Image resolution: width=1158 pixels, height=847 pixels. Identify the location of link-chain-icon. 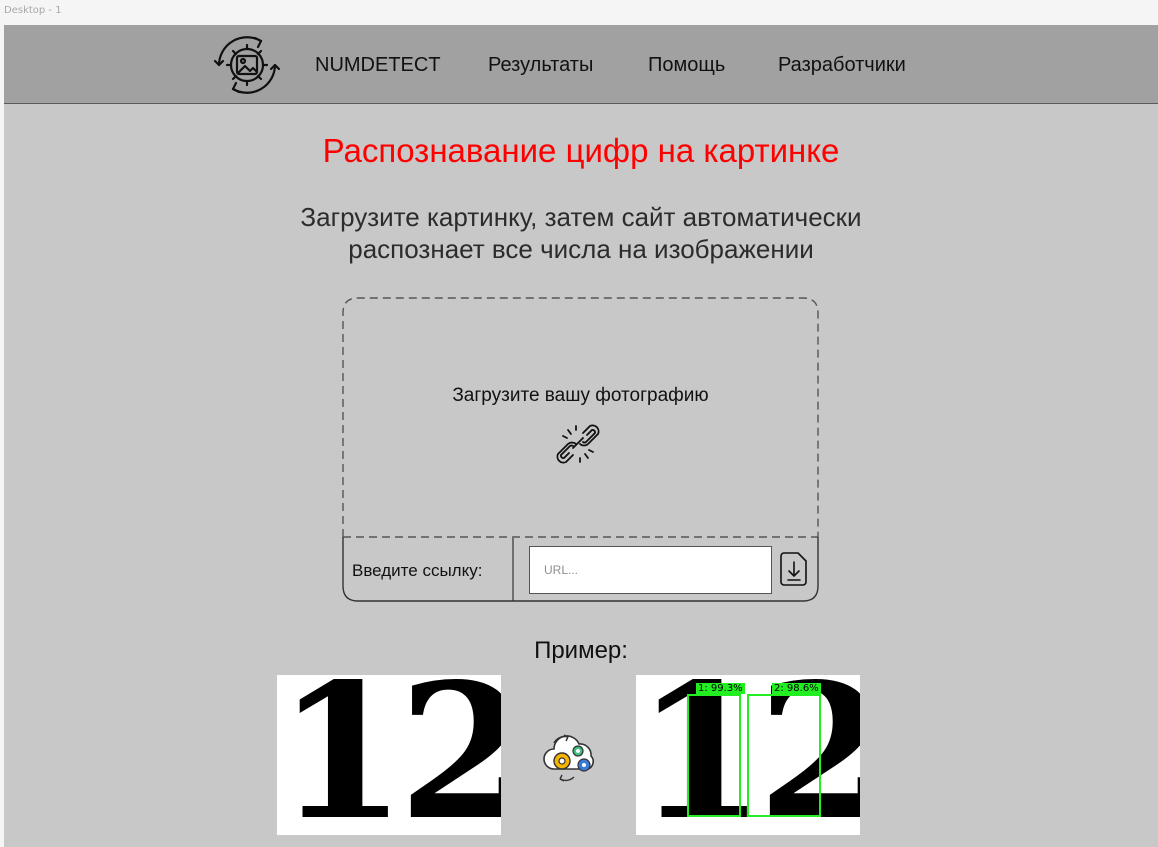
(578, 444).